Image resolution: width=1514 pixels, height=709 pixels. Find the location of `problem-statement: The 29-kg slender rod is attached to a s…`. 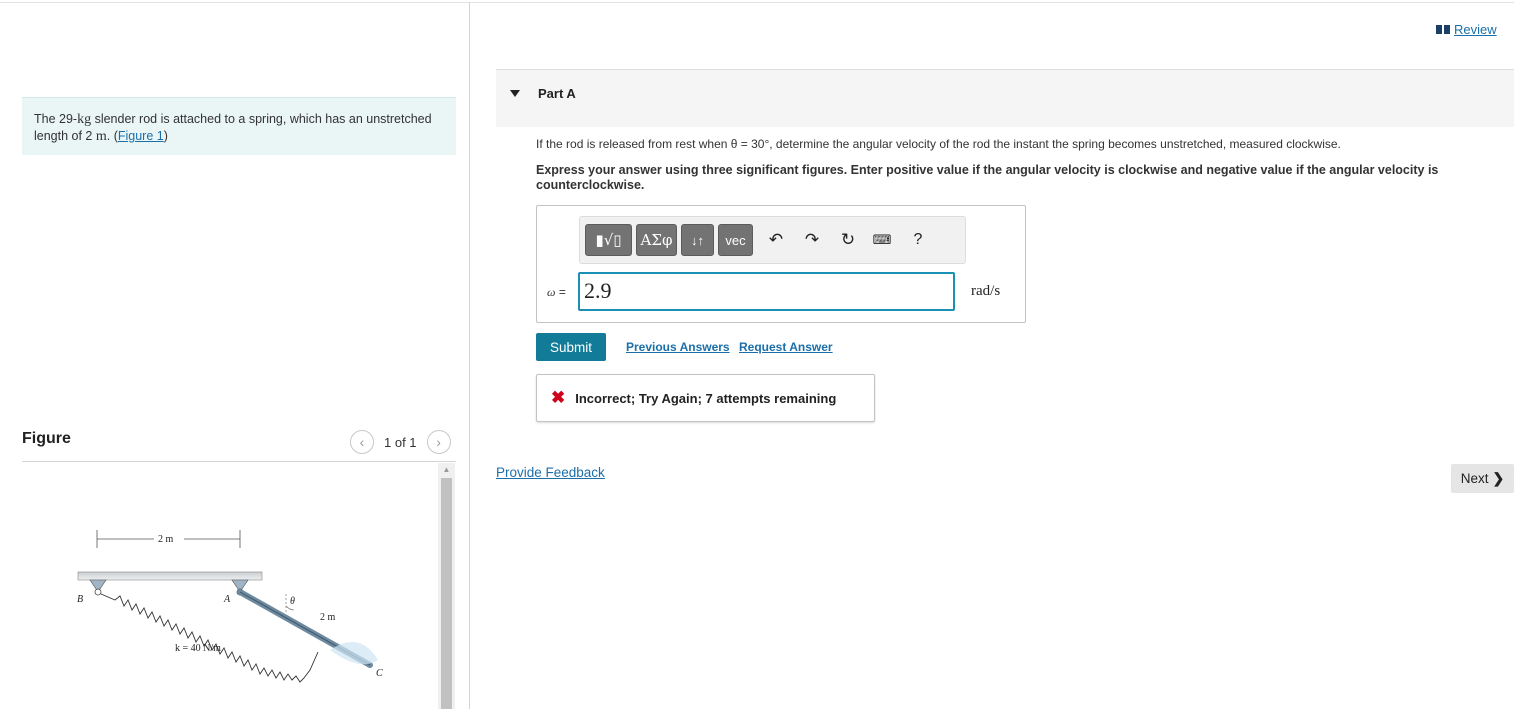

problem-statement: The 29-kg slender rod is attached to a s… is located at coordinates (239, 126).